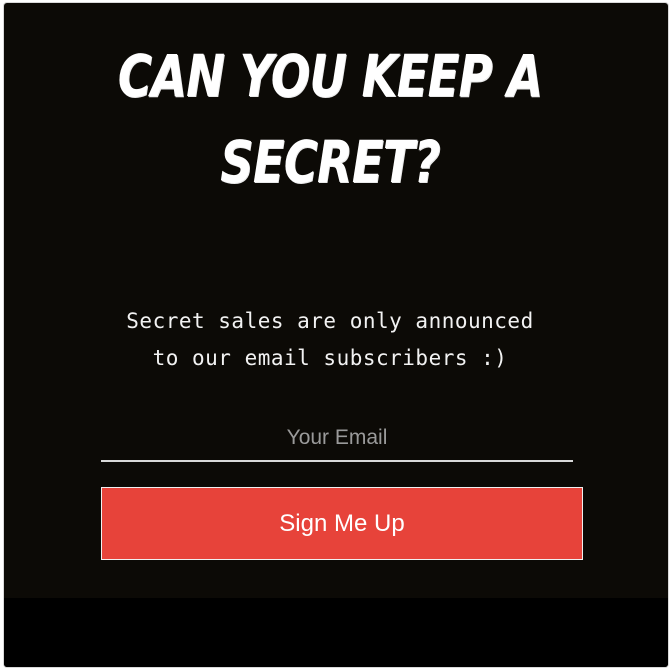 This screenshot has width=672, height=670. Describe the element at coordinates (330, 321) in the screenshot. I see `description-line-1: Secret sales are only announced` at that location.